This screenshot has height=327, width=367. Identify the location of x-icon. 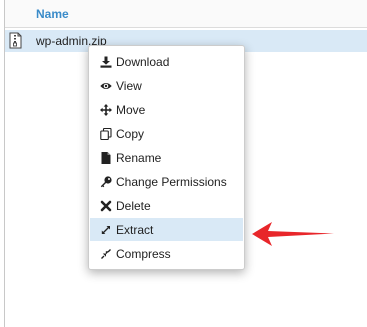
(106, 206).